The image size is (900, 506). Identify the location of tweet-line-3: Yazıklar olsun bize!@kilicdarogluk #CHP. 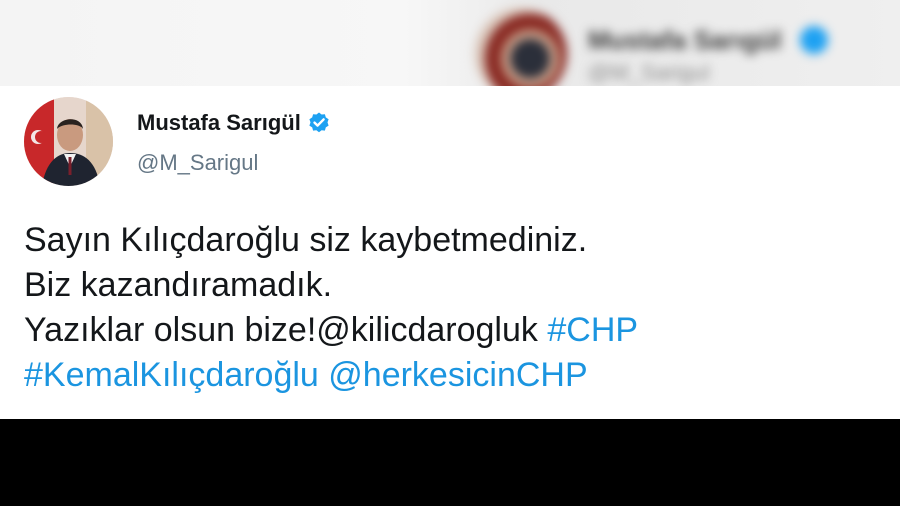
(449, 330).